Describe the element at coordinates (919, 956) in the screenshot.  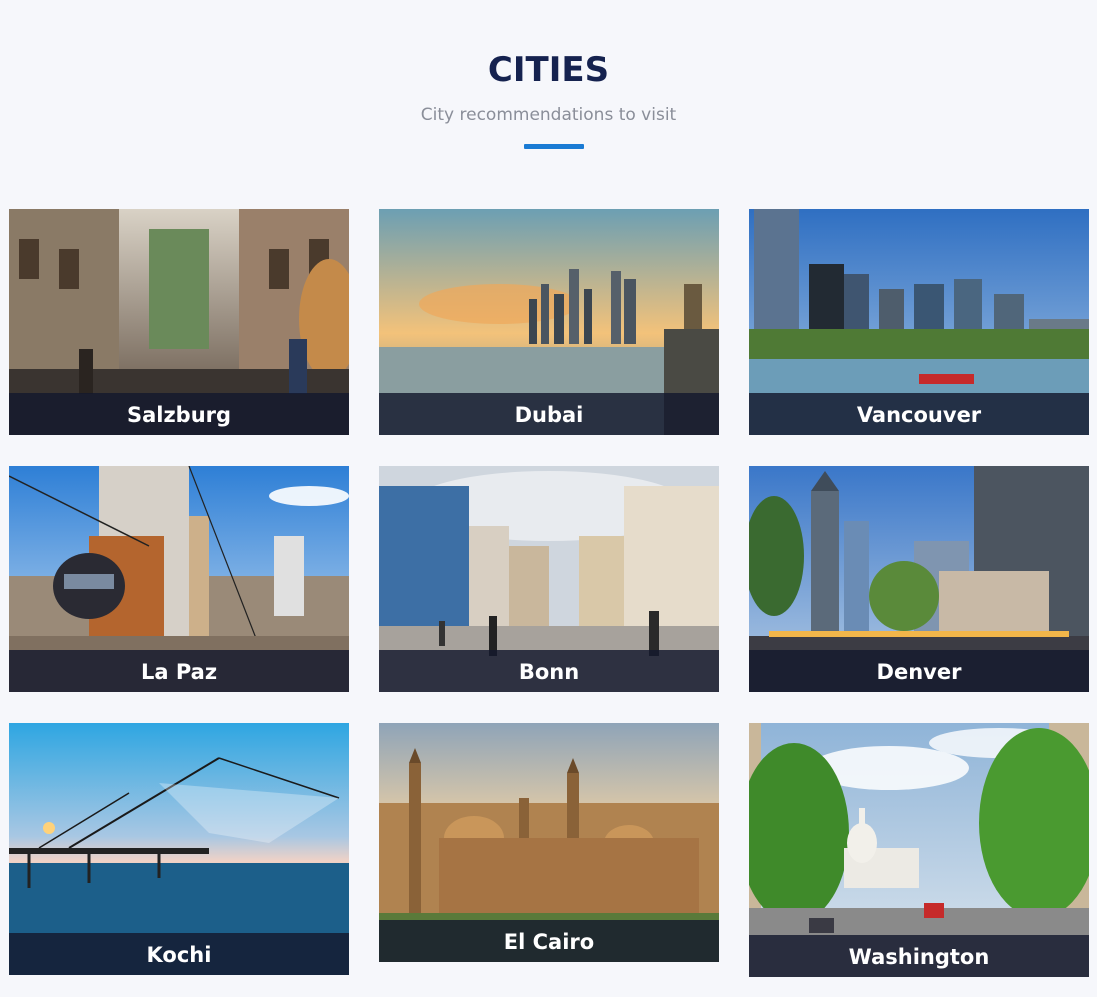
I see `city-name: Washington` at that location.